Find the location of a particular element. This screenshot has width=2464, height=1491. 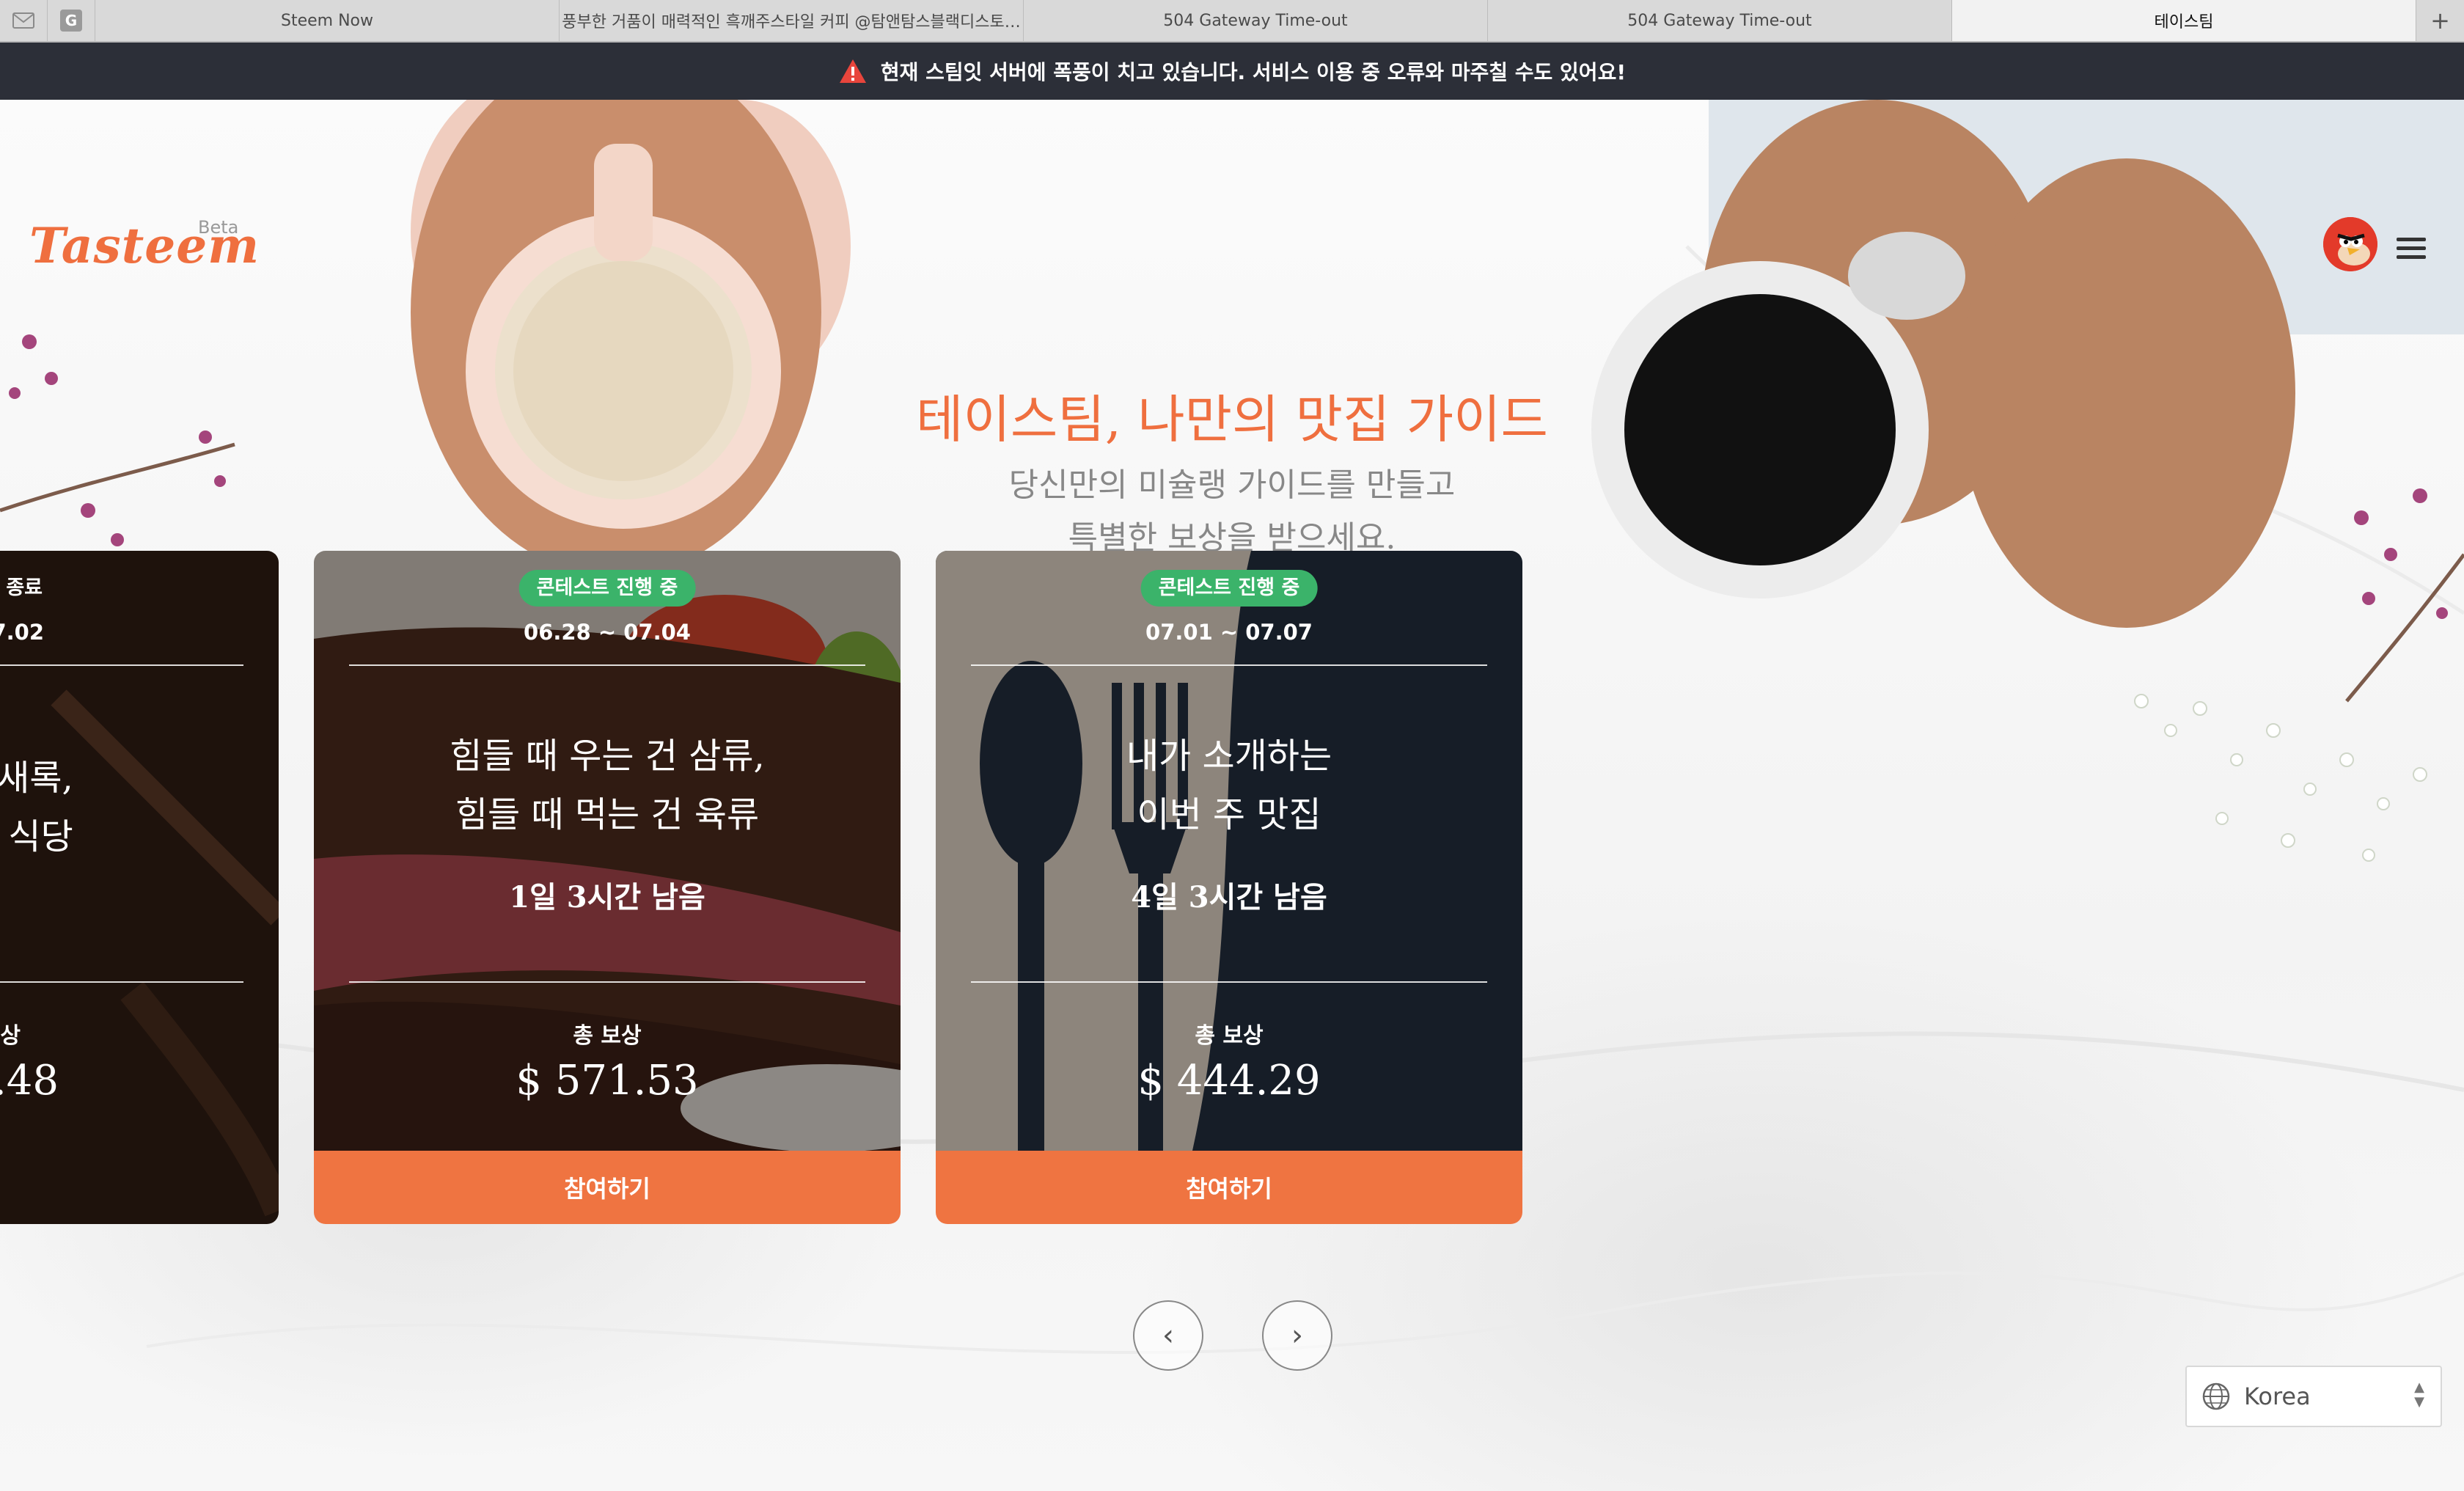

beta-label: Beta is located at coordinates (218, 227).